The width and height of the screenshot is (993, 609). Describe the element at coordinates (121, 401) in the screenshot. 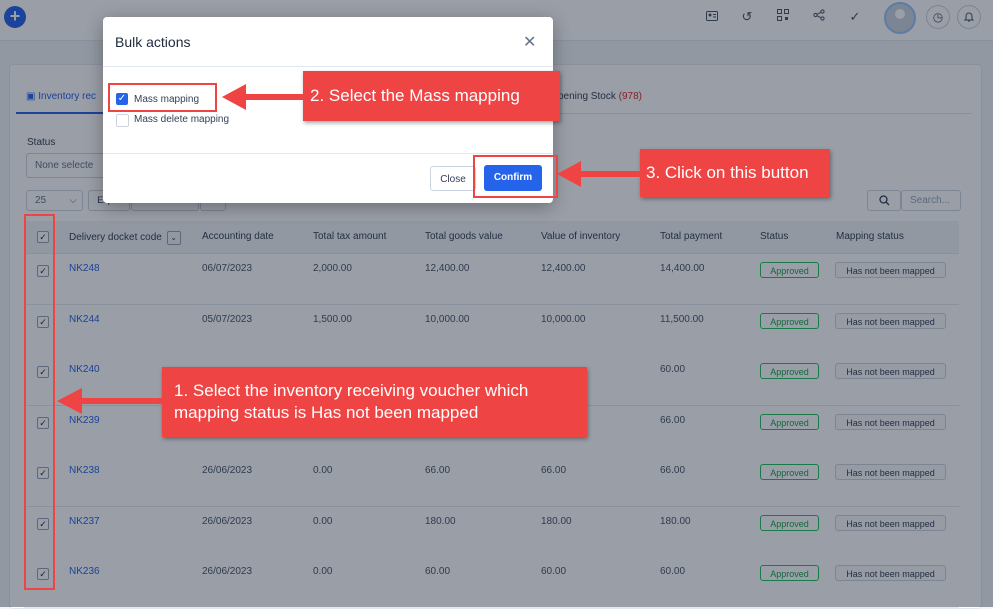

I see `arrow-step-1-shaft` at that location.